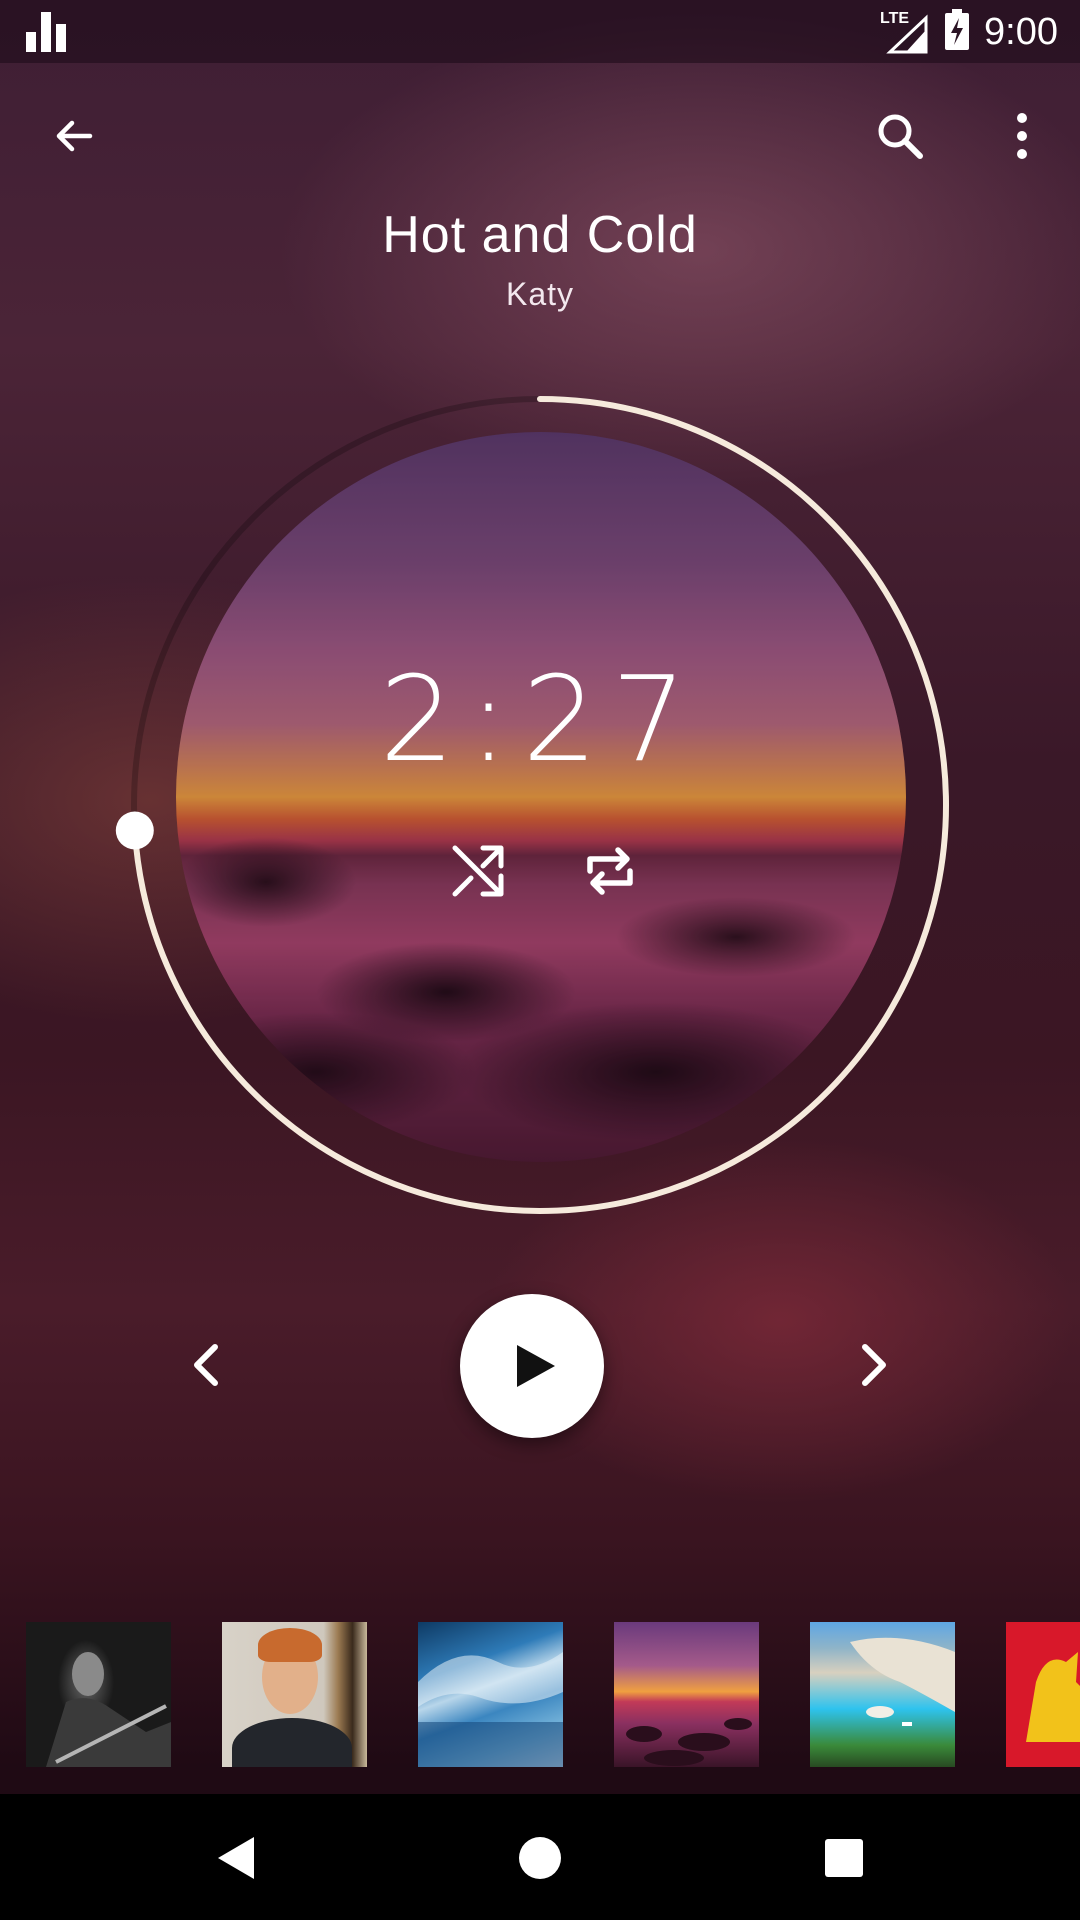 This screenshot has height=1920, width=1080. I want to click on repeat-button, so click(610, 871).